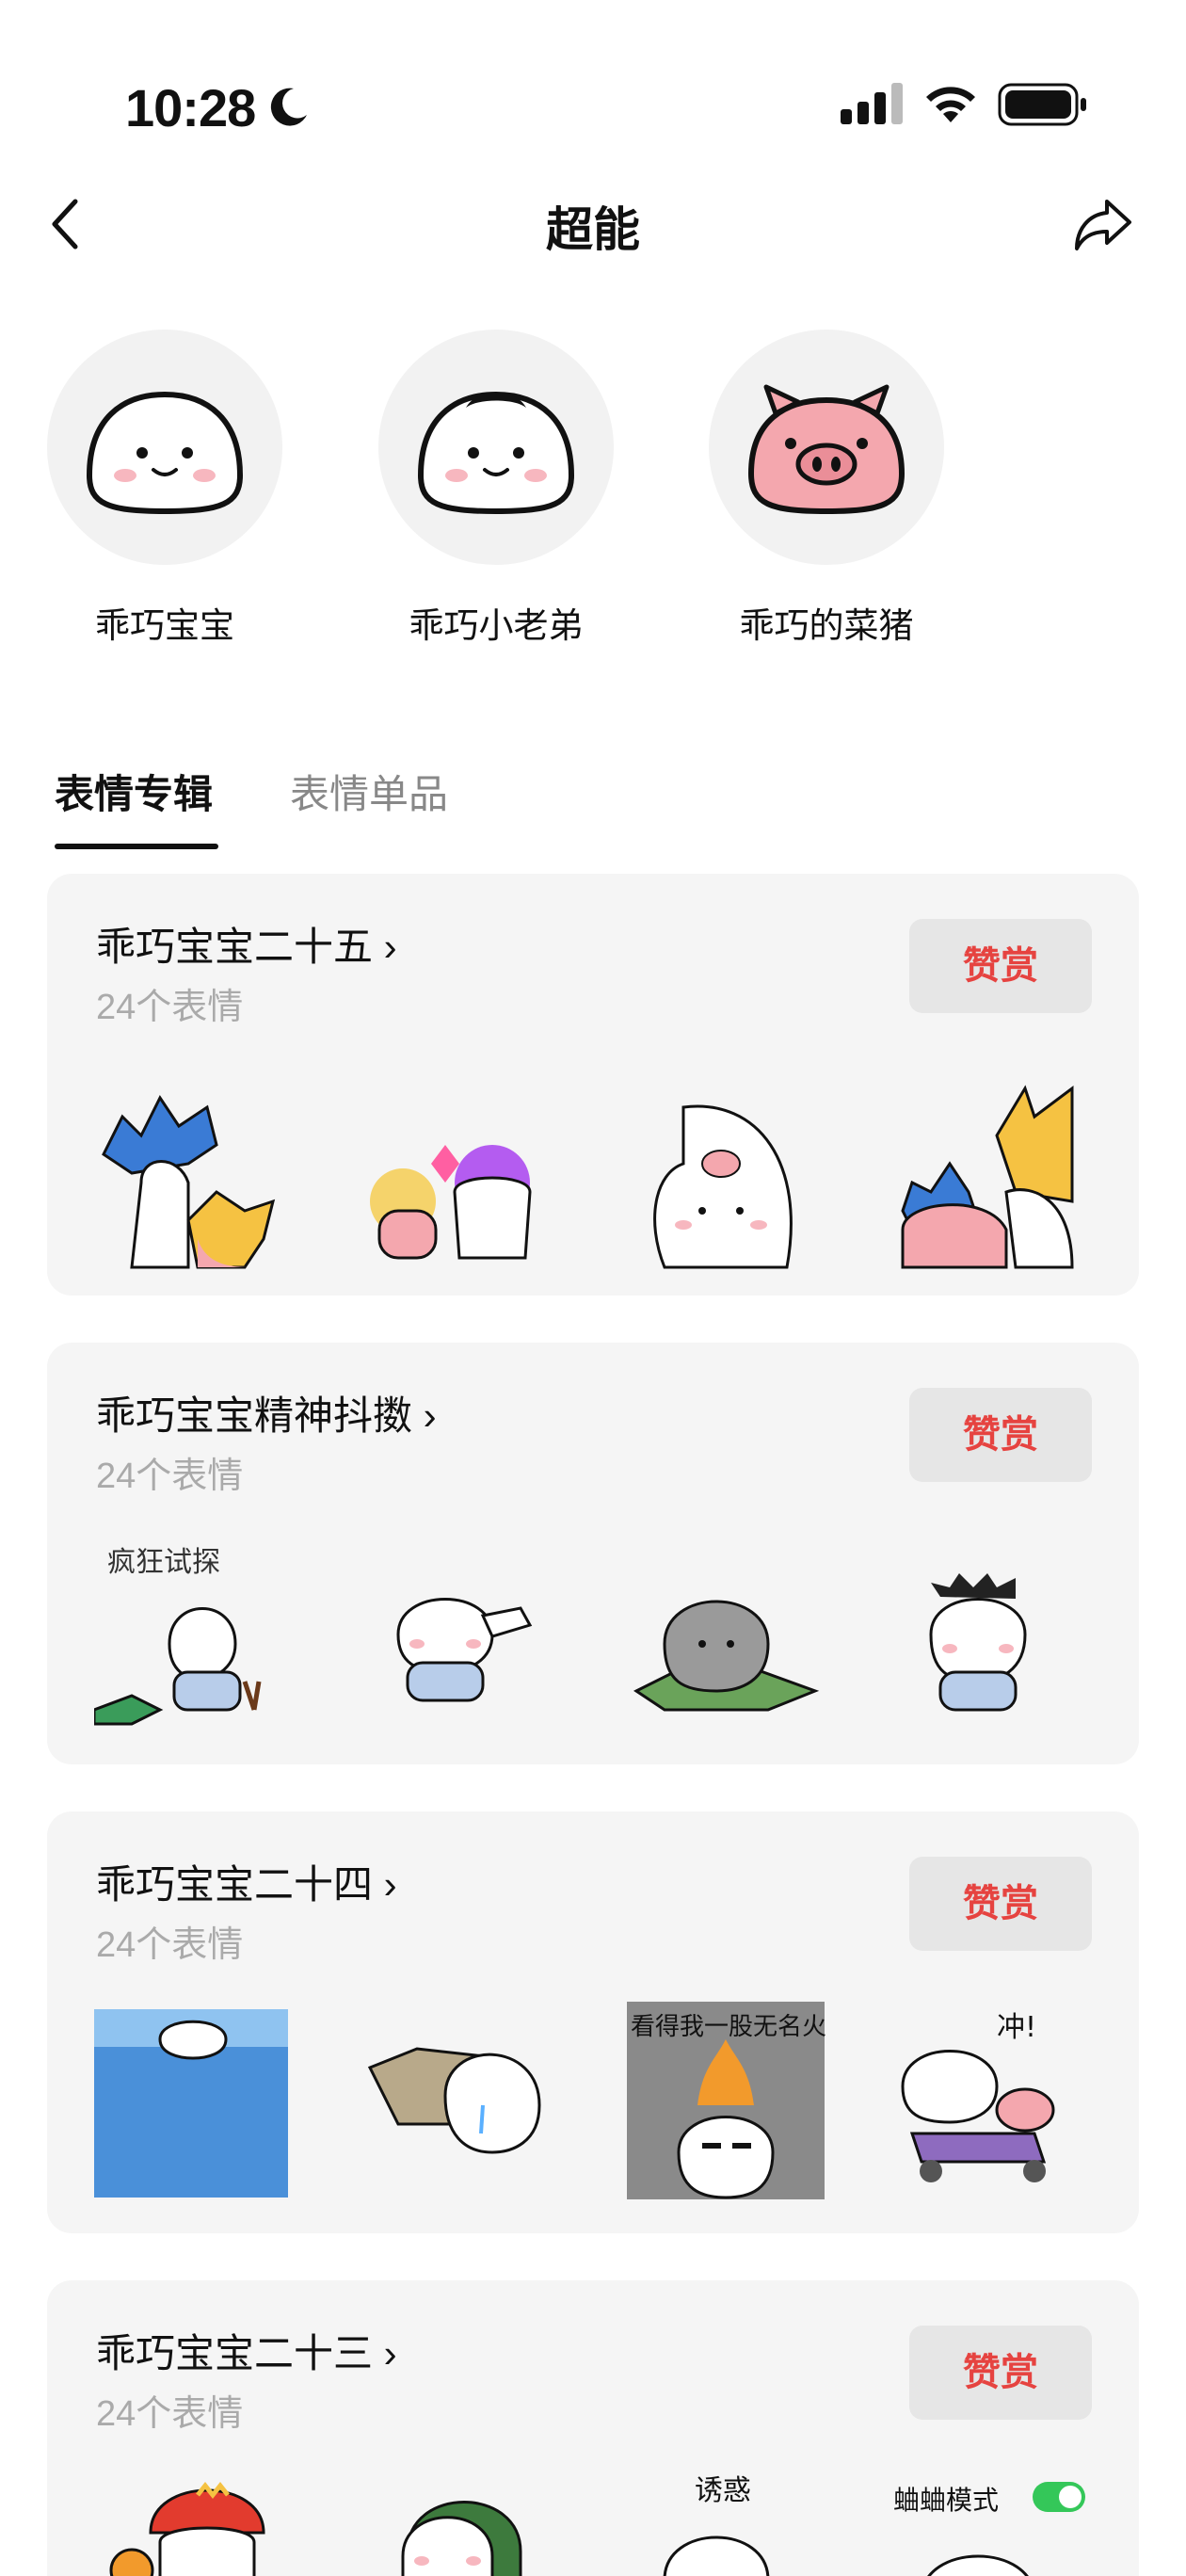  Describe the element at coordinates (950, 104) in the screenshot. I see `wifi-icon` at that location.